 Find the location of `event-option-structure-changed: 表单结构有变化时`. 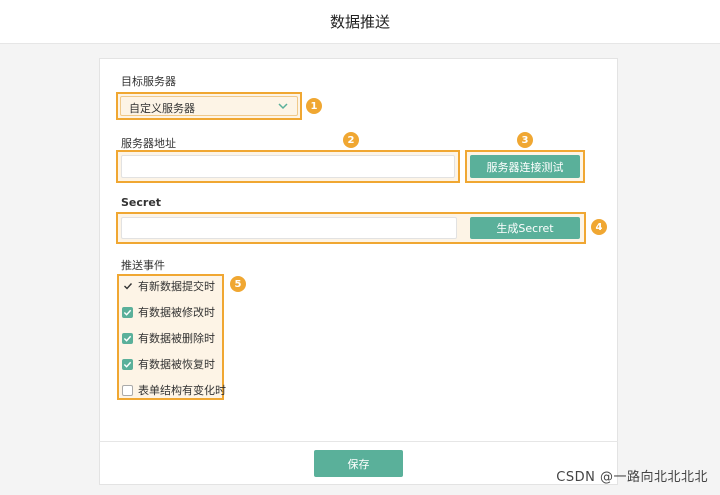

event-option-structure-changed: 表单结构有变化时 is located at coordinates (174, 390).